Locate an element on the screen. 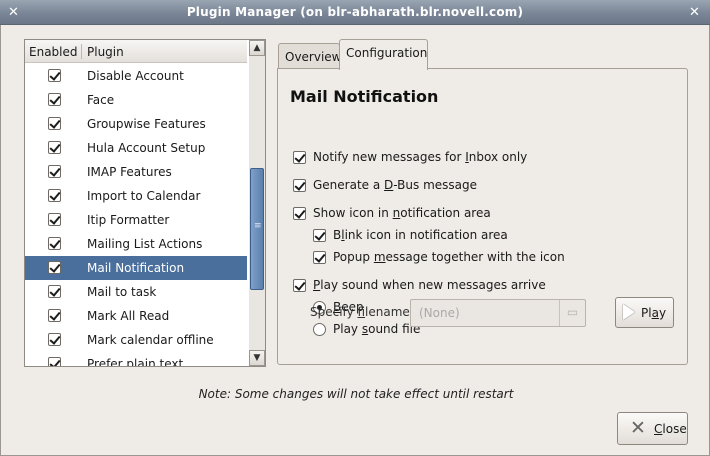 The width and height of the screenshot is (710, 456). folder-icon: ▭ is located at coordinates (572, 313).